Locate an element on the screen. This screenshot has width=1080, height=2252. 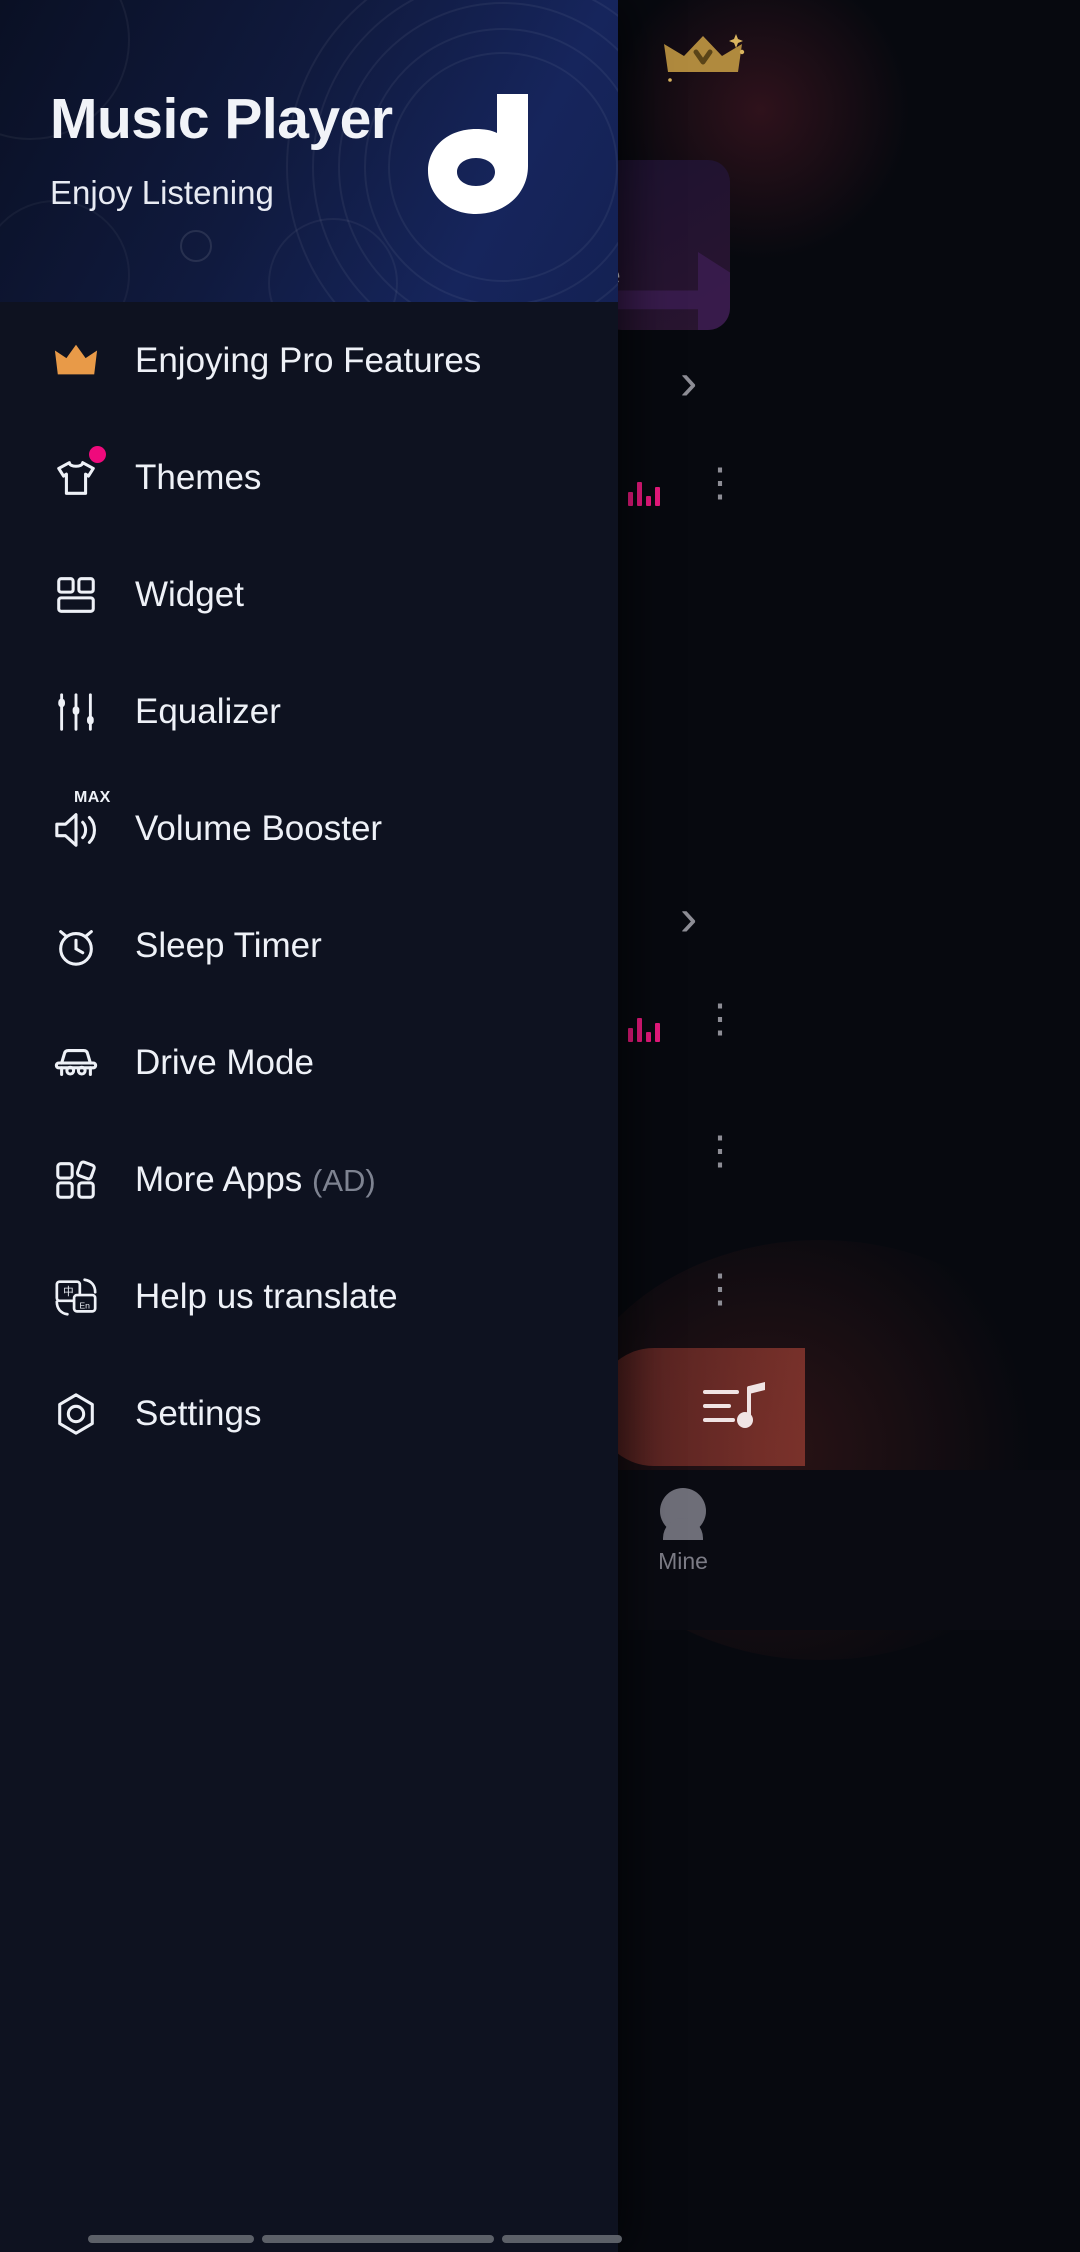
tshirt-icon is located at coordinates (79, 473).